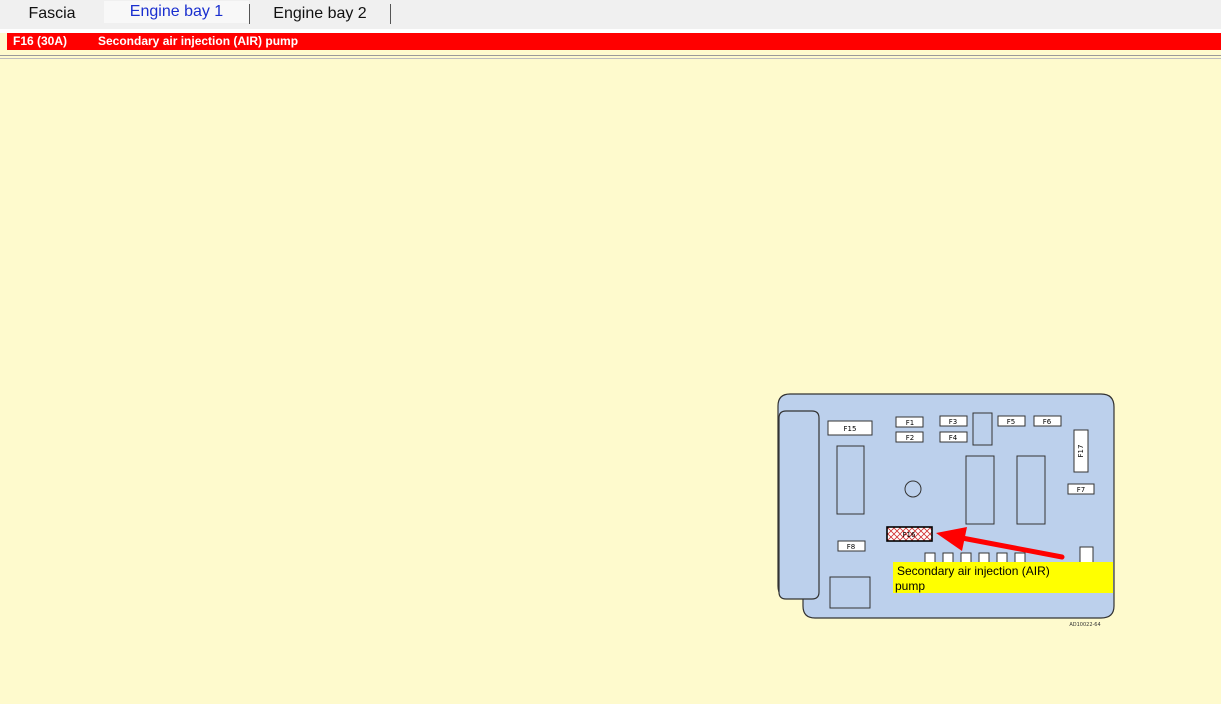 The image size is (1221, 704). What do you see at coordinates (320, 14) in the screenshot?
I see `tab-engine-bay-2: Engine bay 2` at bounding box center [320, 14].